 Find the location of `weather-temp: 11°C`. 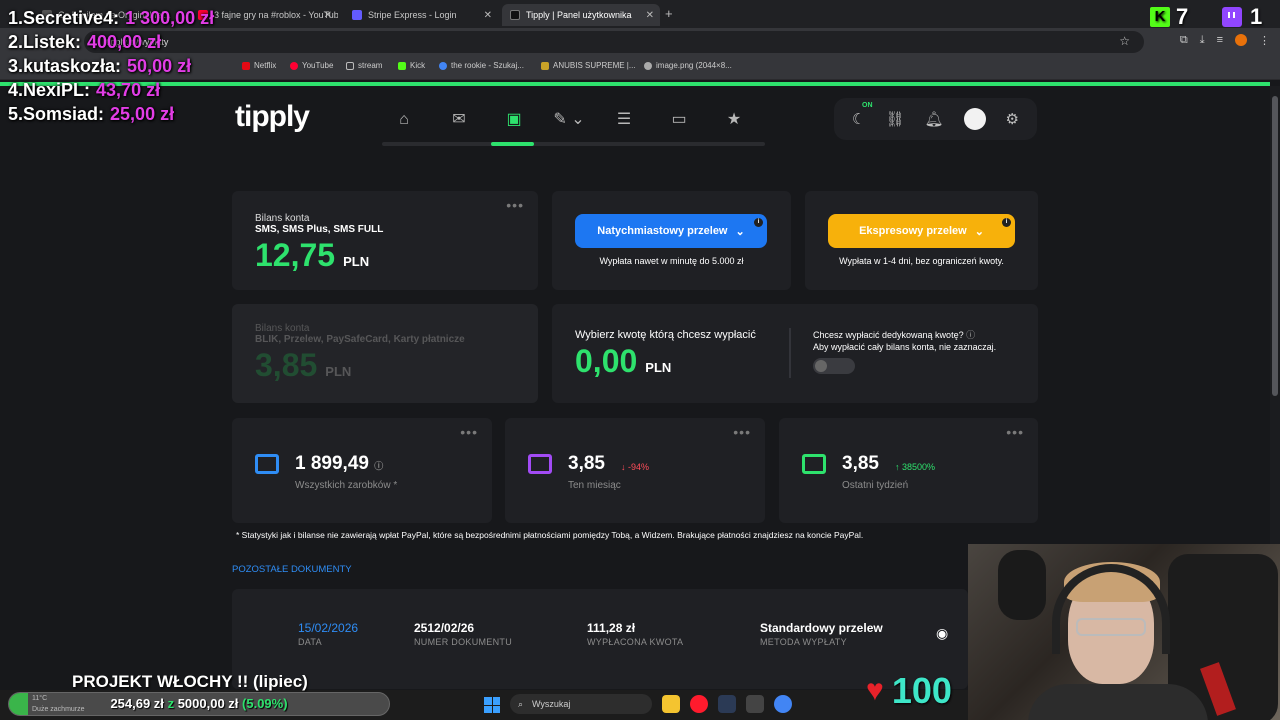

weather-temp: 11°C is located at coordinates (40, 698).